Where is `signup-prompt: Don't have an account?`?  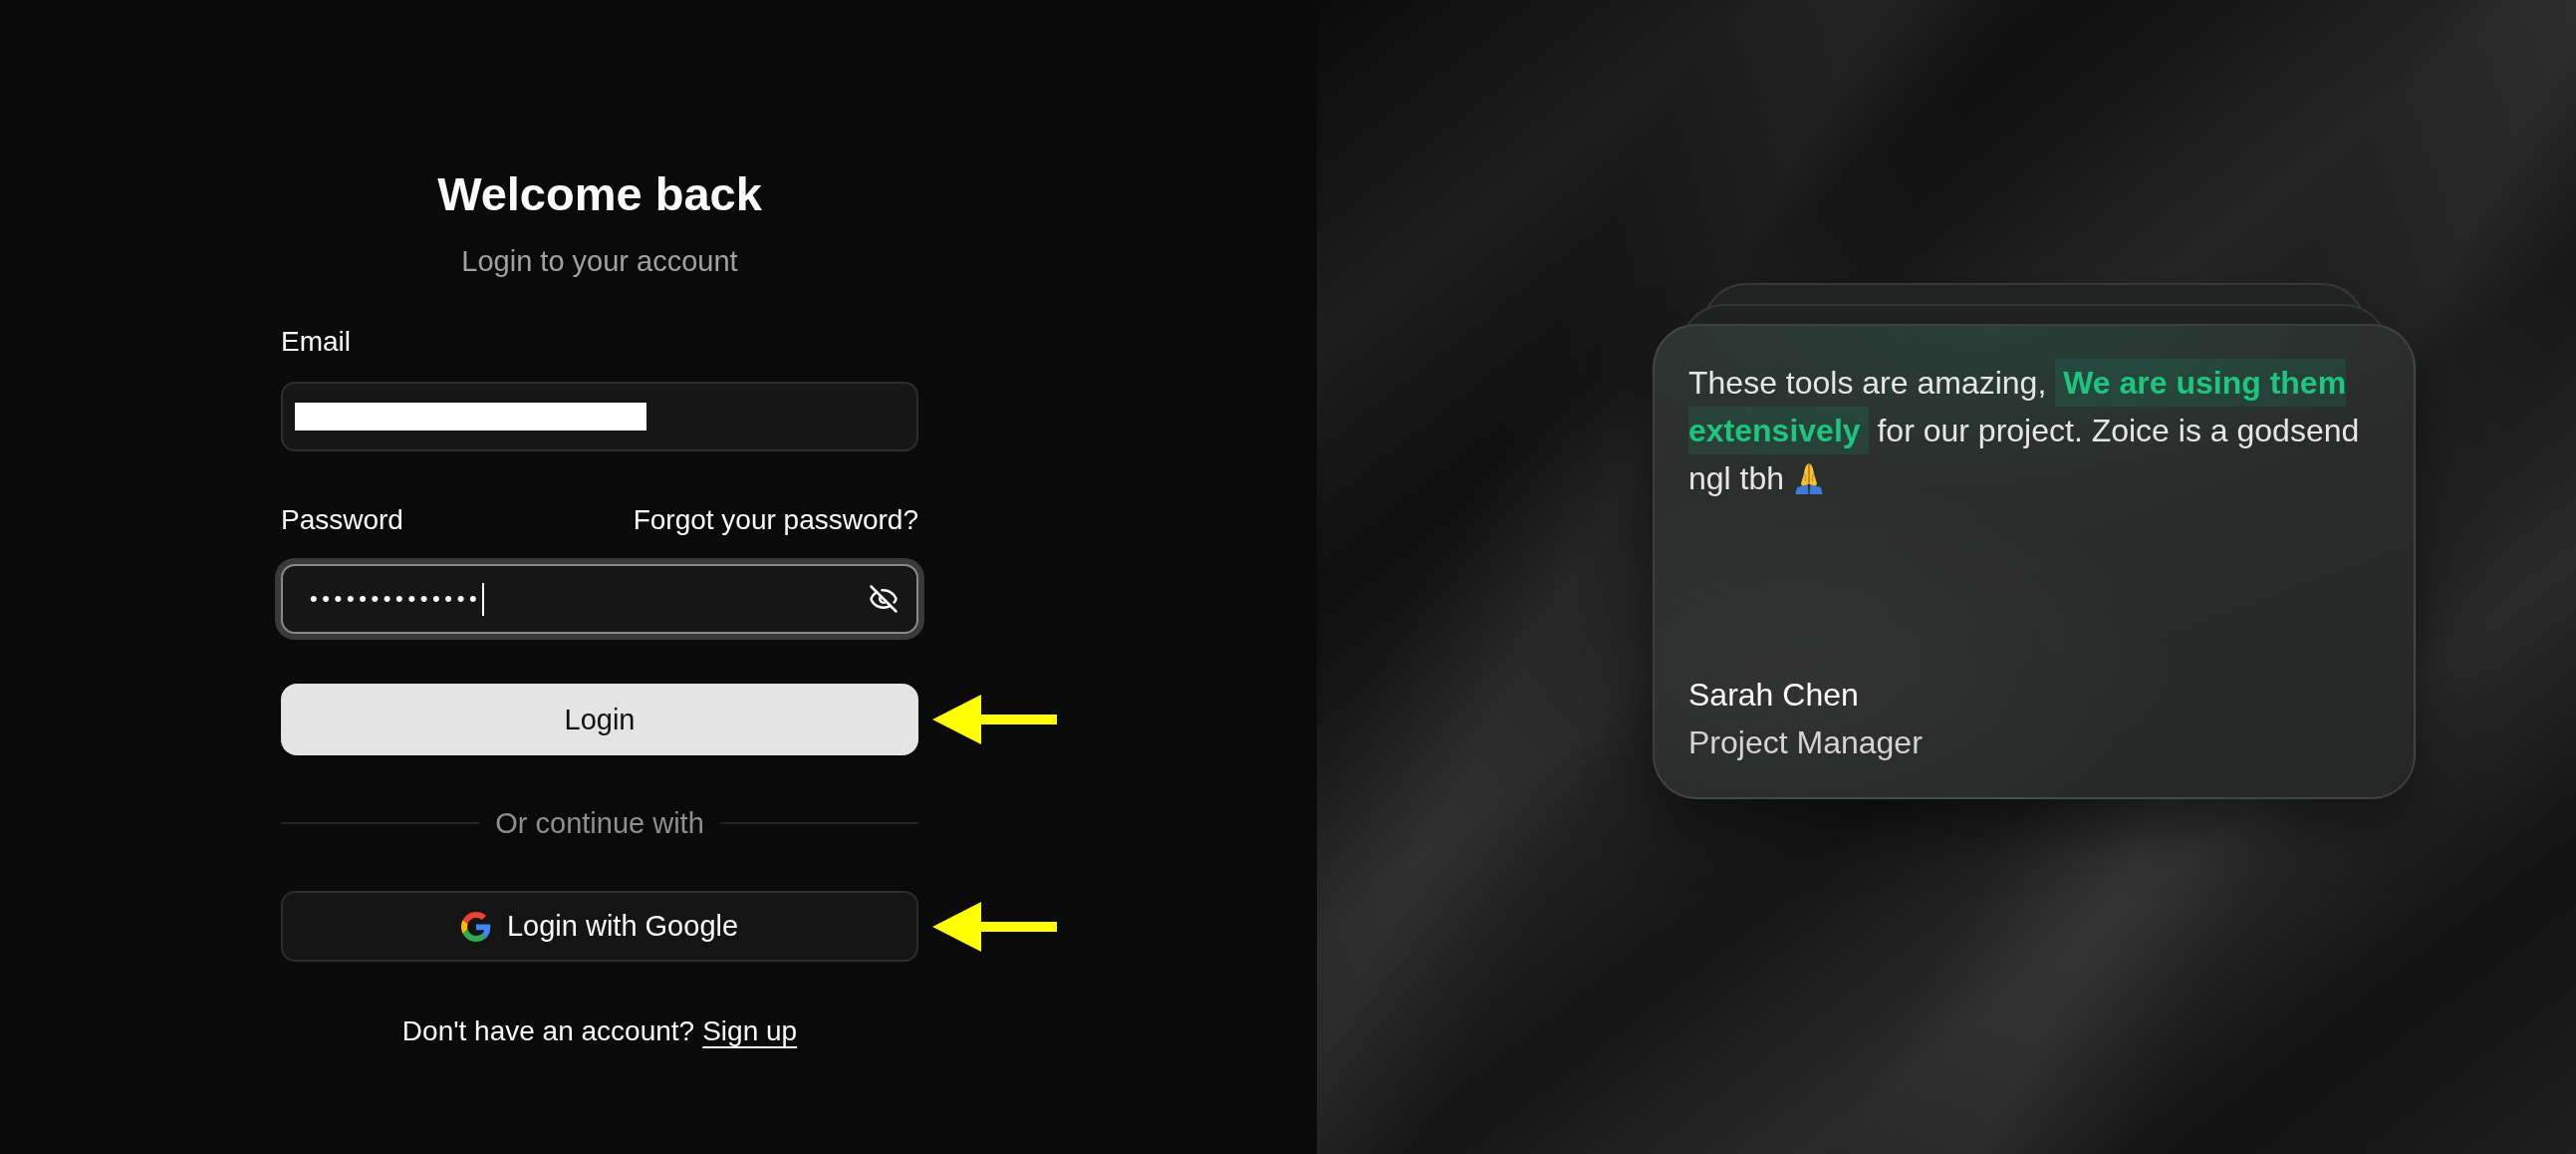 signup-prompt: Don't have an account? is located at coordinates (548, 1031).